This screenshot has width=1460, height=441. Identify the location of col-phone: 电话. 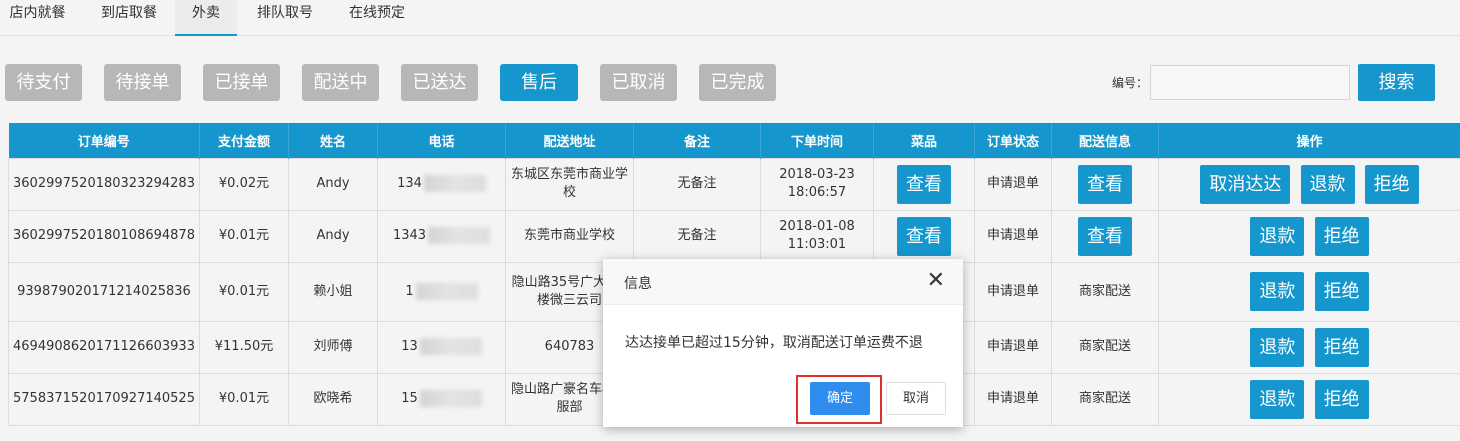
(441, 140).